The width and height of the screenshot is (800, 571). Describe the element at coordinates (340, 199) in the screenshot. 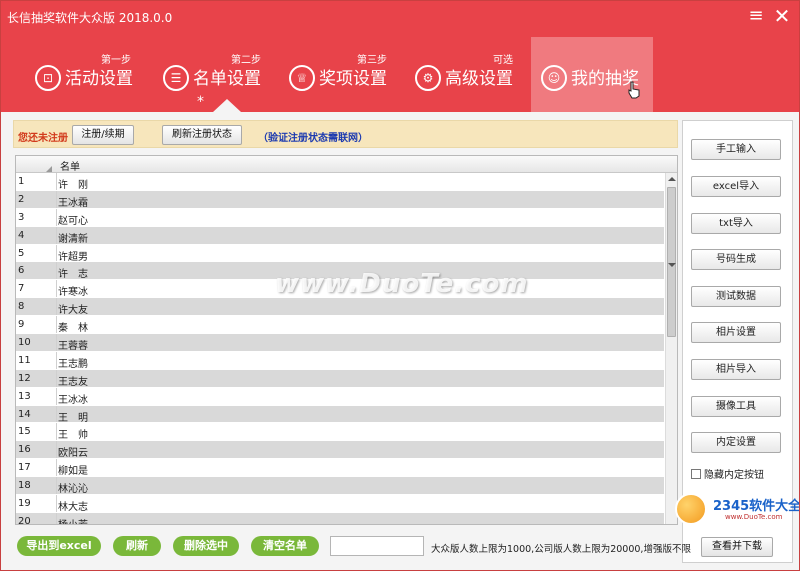

I see `table-row: 2 王冰霜` at that location.